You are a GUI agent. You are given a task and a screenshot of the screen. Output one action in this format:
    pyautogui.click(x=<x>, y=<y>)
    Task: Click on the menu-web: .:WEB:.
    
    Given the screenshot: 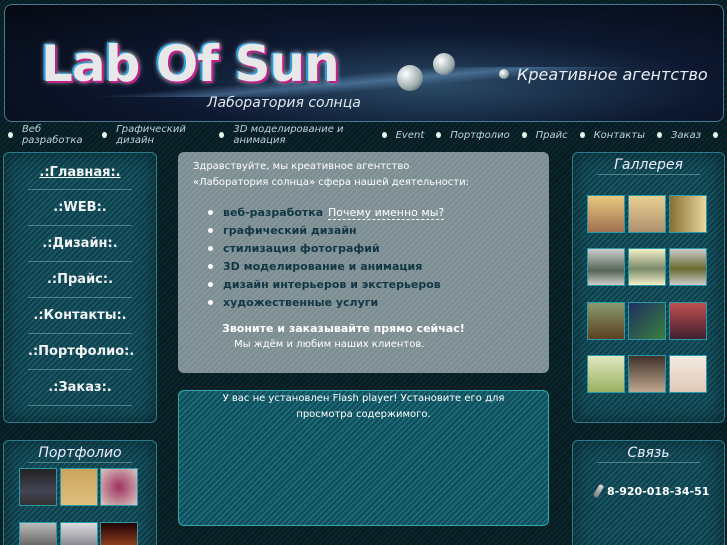 What is the action you would take?
    pyautogui.click(x=80, y=208)
    